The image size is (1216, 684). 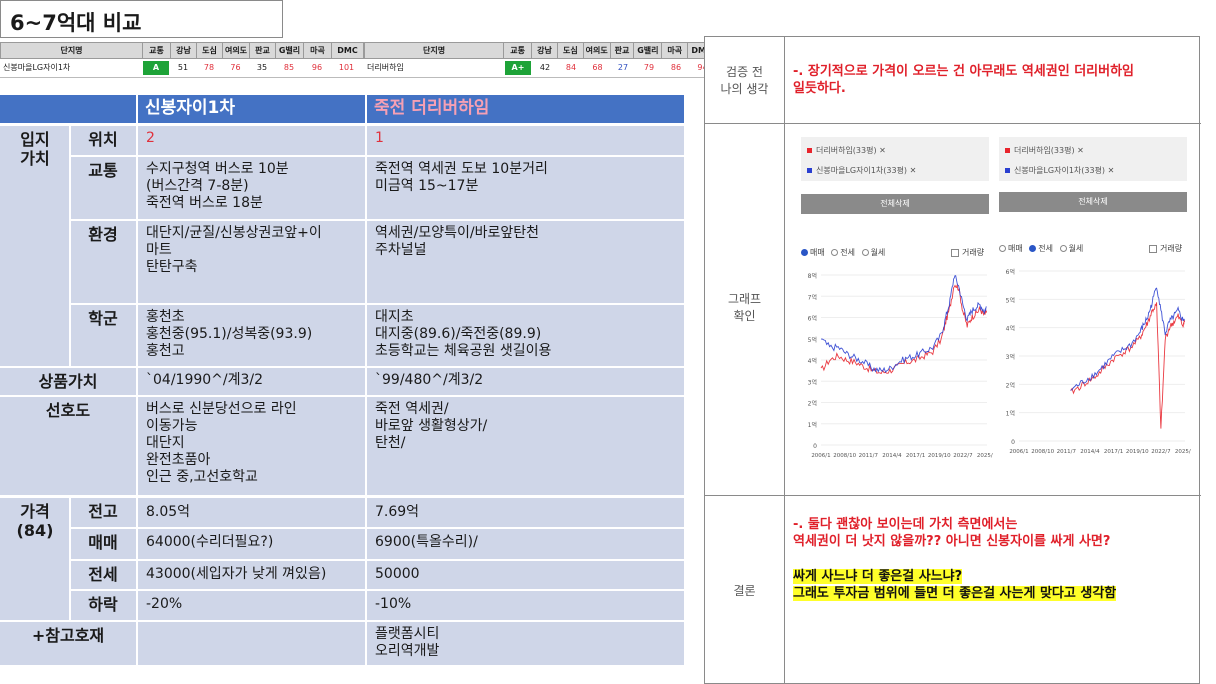 I want to click on row-label-product: 상품가치, so click(x=68, y=381).